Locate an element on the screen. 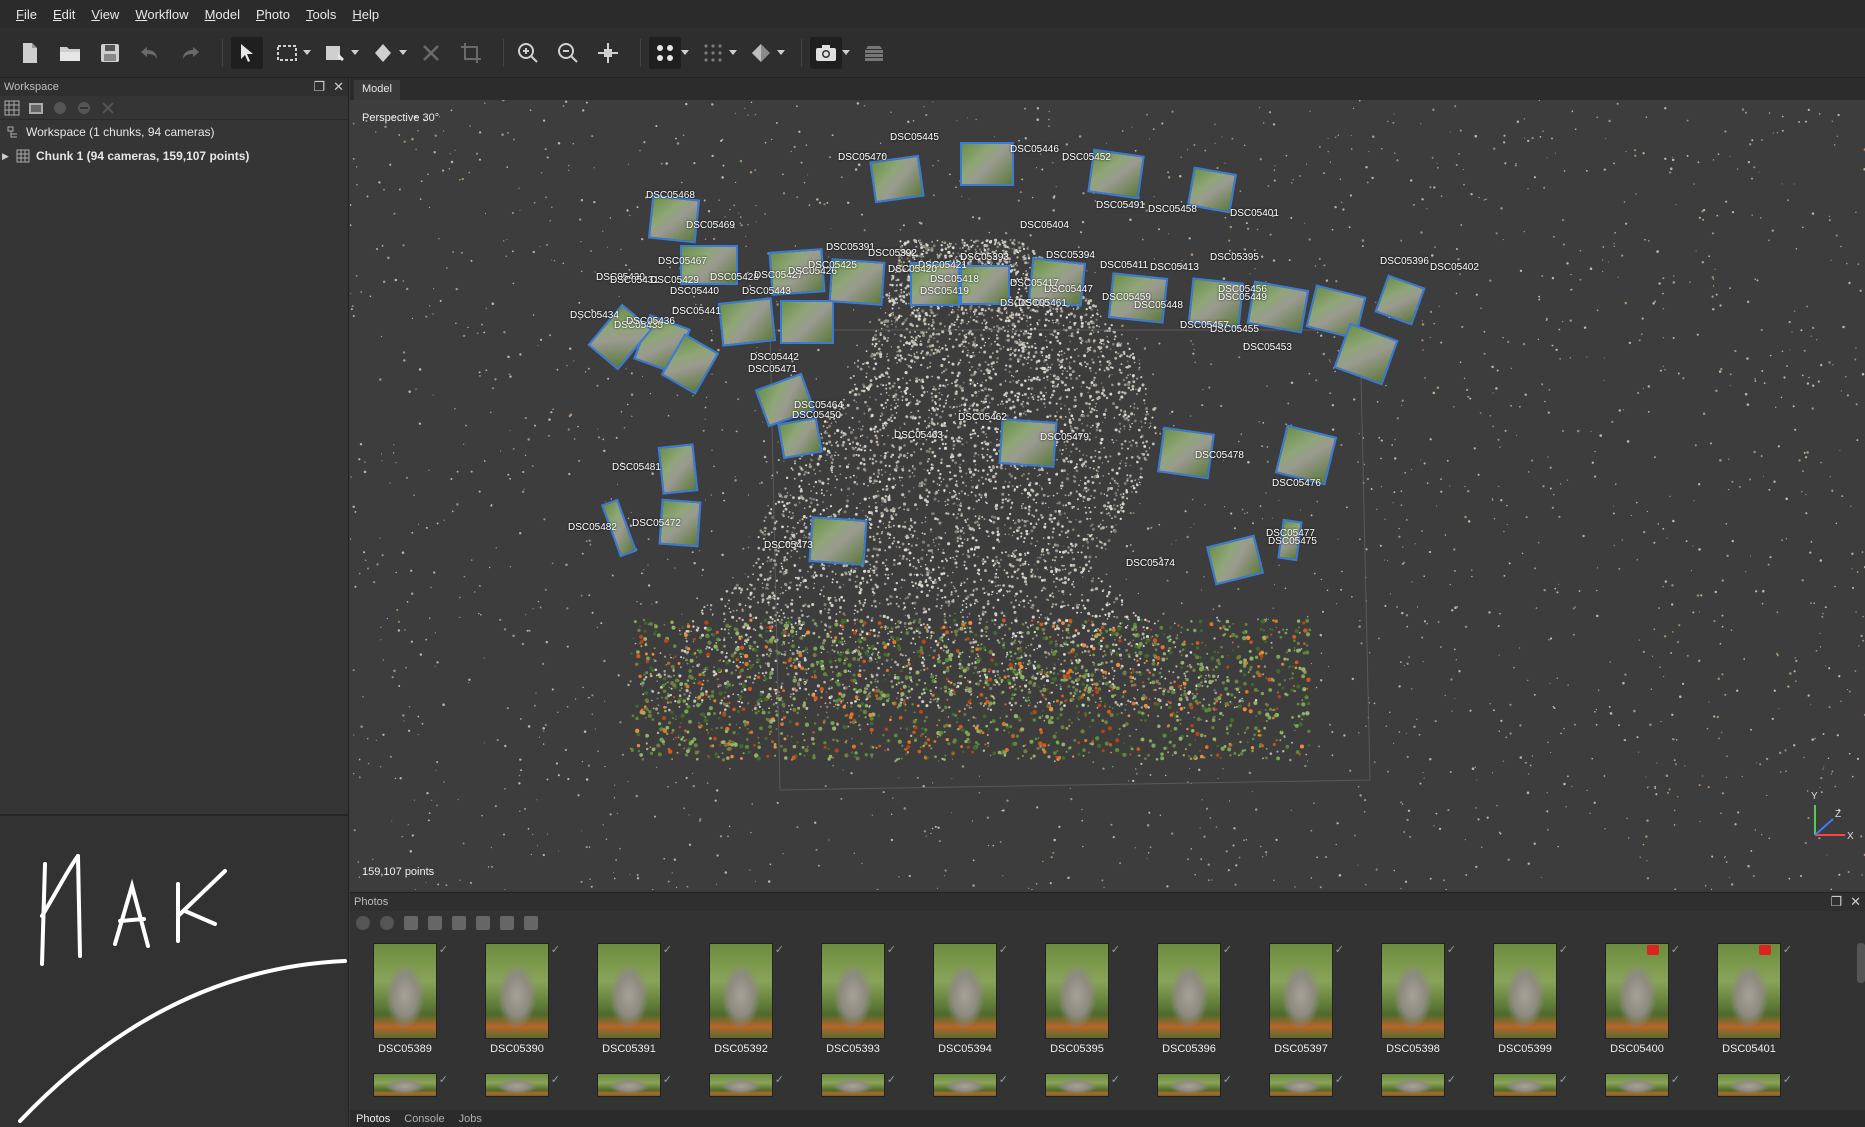  camera-label: DSC05448 is located at coordinates (1158, 305).